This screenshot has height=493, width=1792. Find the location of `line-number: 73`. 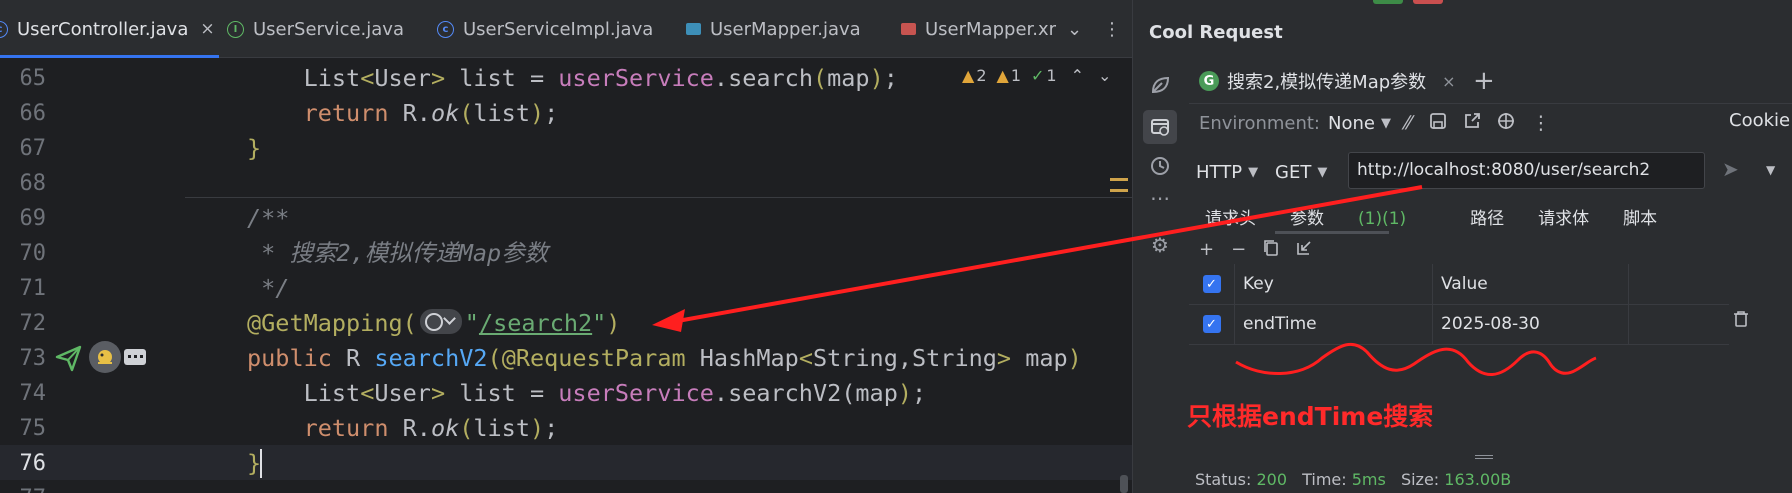

line-number: 73 is located at coordinates (33, 358).